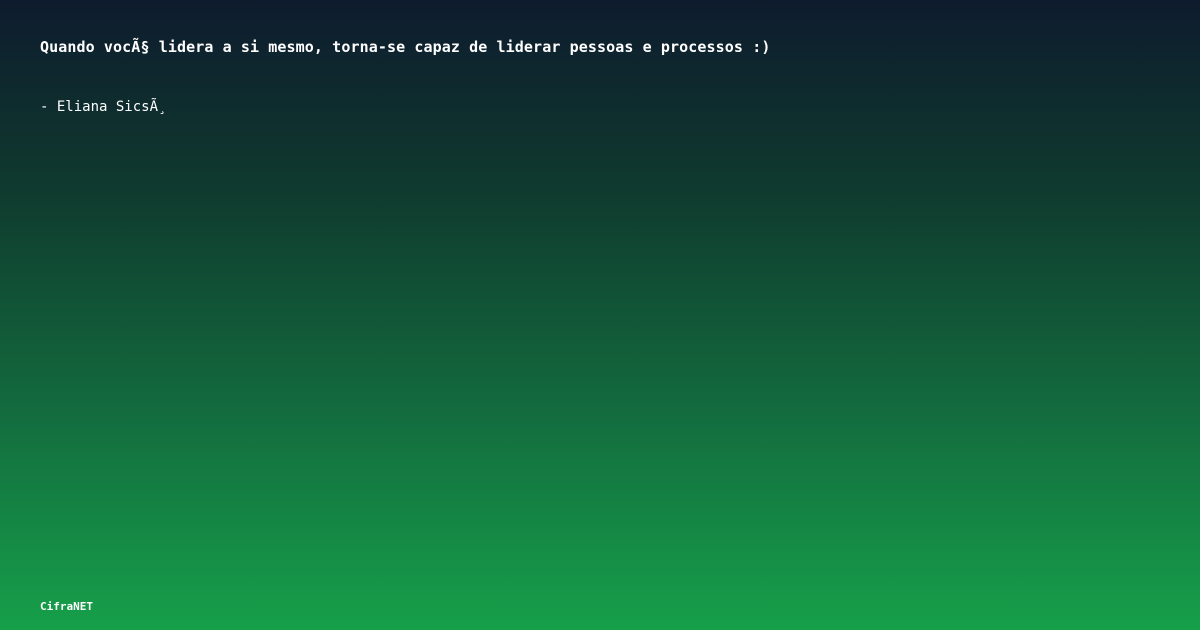 The height and width of the screenshot is (630, 1200). What do you see at coordinates (103, 107) in the screenshot?
I see `quote-author: - Eliana SicsÃ¸` at bounding box center [103, 107].